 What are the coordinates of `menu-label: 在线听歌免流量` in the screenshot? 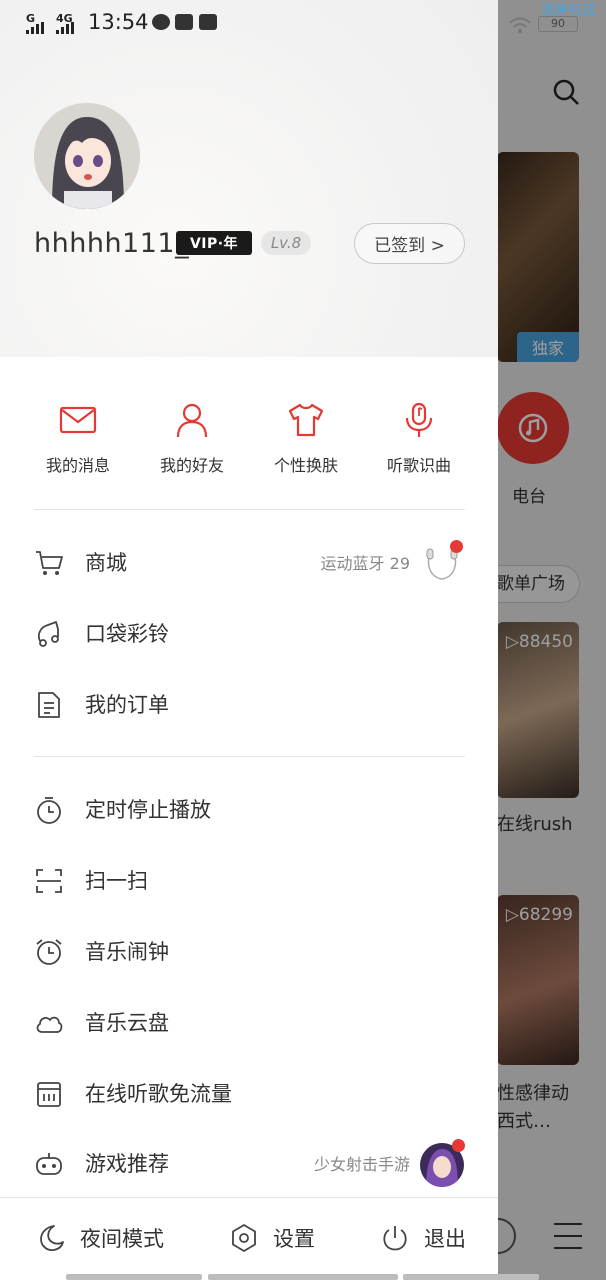 It's located at (158, 1094).